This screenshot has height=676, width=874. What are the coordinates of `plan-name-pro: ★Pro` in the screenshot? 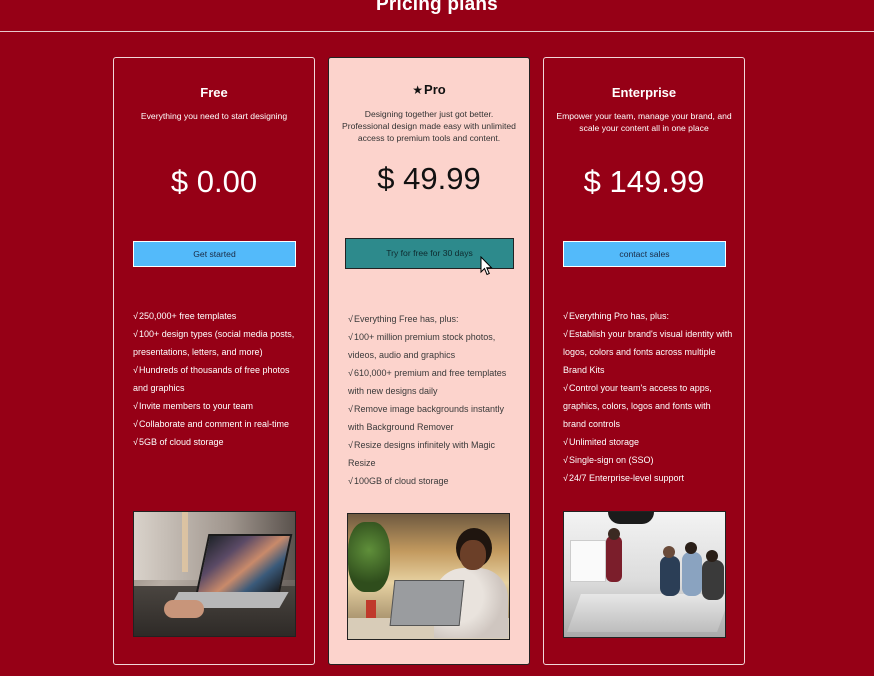 It's located at (429, 89).